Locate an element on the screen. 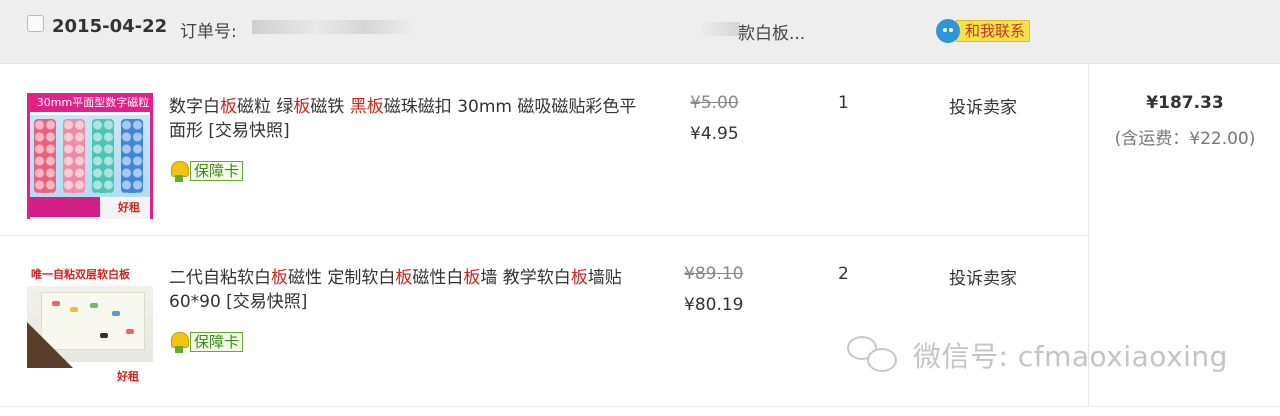 This screenshot has width=1280, height=416. contact-seller-button: 和我联系 is located at coordinates (983, 31).